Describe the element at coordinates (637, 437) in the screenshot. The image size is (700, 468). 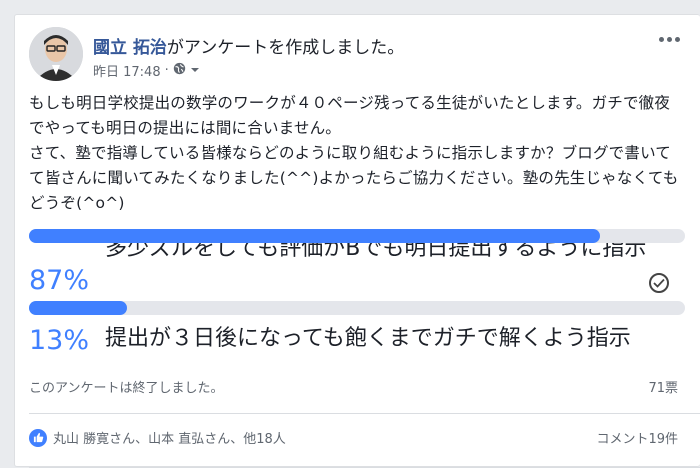
I see `comment-count: コメント19件` at that location.